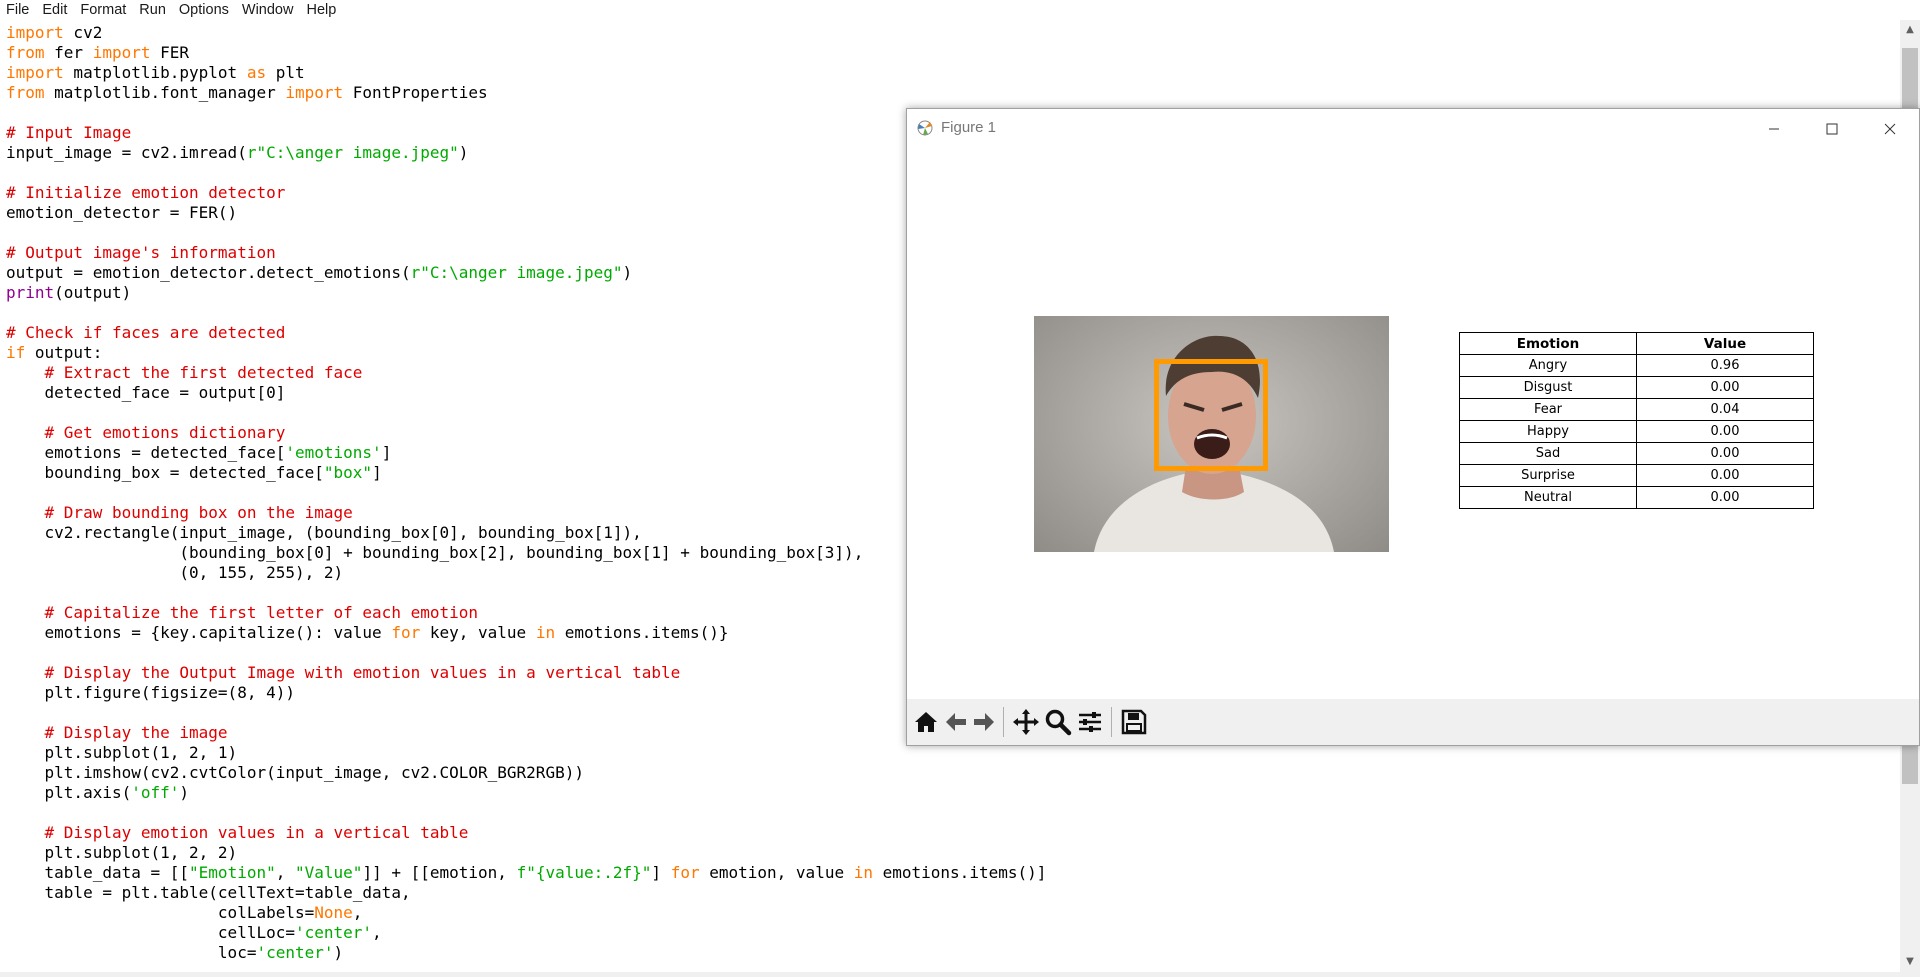 Image resolution: width=1920 pixels, height=977 pixels. What do you see at coordinates (863, 872) in the screenshot?
I see `code-token: in` at bounding box center [863, 872].